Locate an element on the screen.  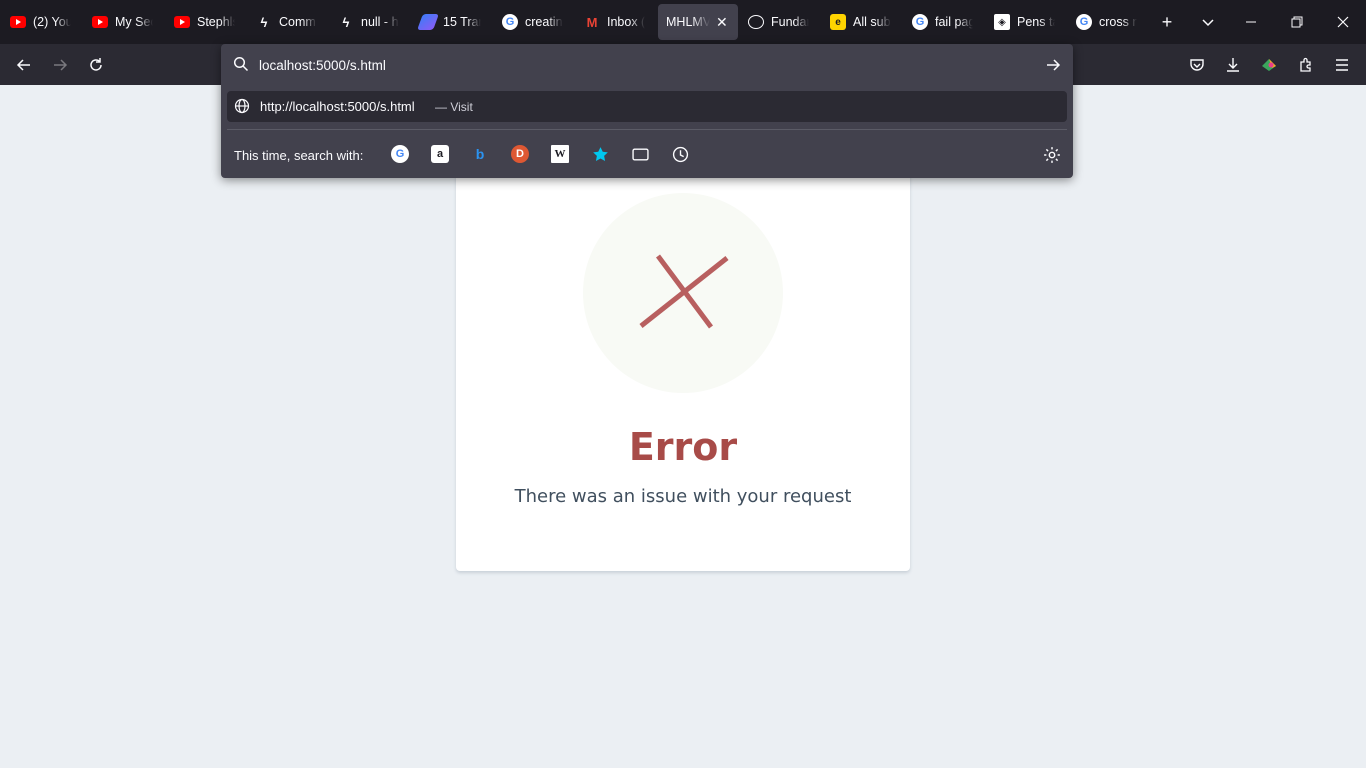
error-message: There was an issue with your request is located at coordinates (683, 496).